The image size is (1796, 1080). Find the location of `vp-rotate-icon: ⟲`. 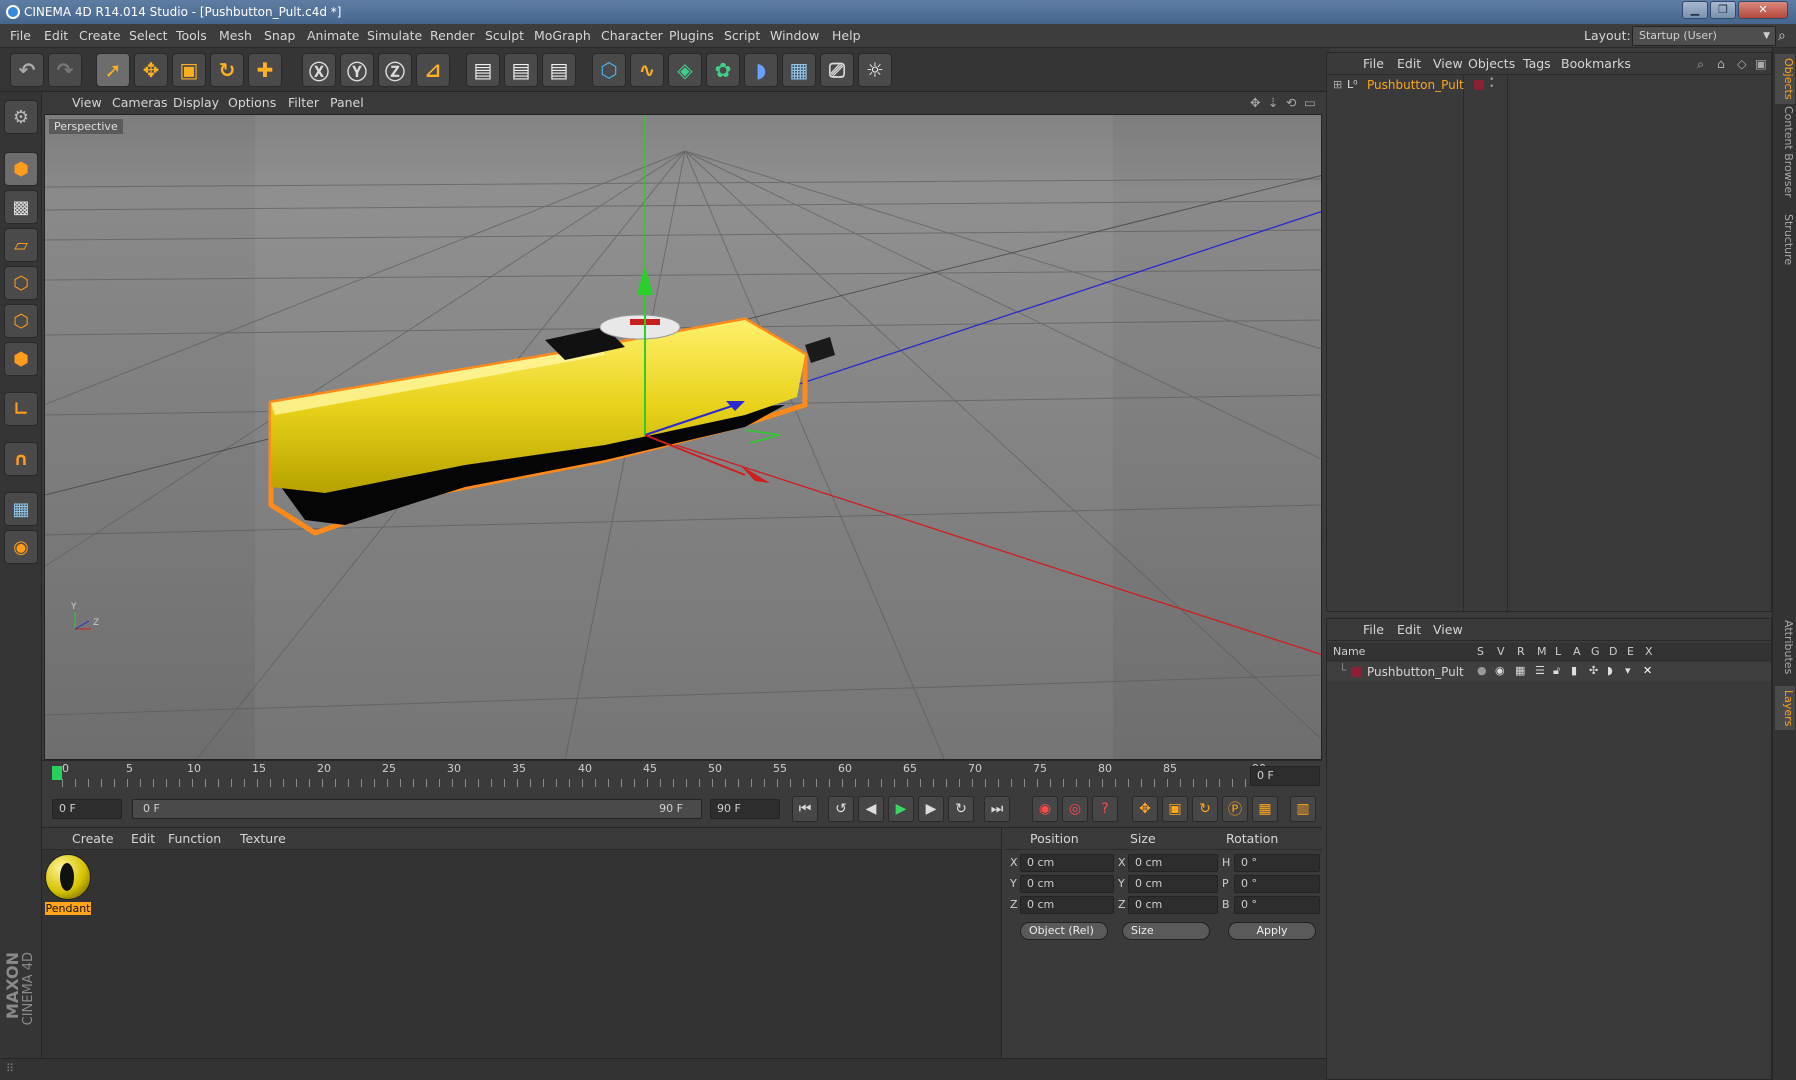

vp-rotate-icon: ⟲ is located at coordinates (1291, 103).